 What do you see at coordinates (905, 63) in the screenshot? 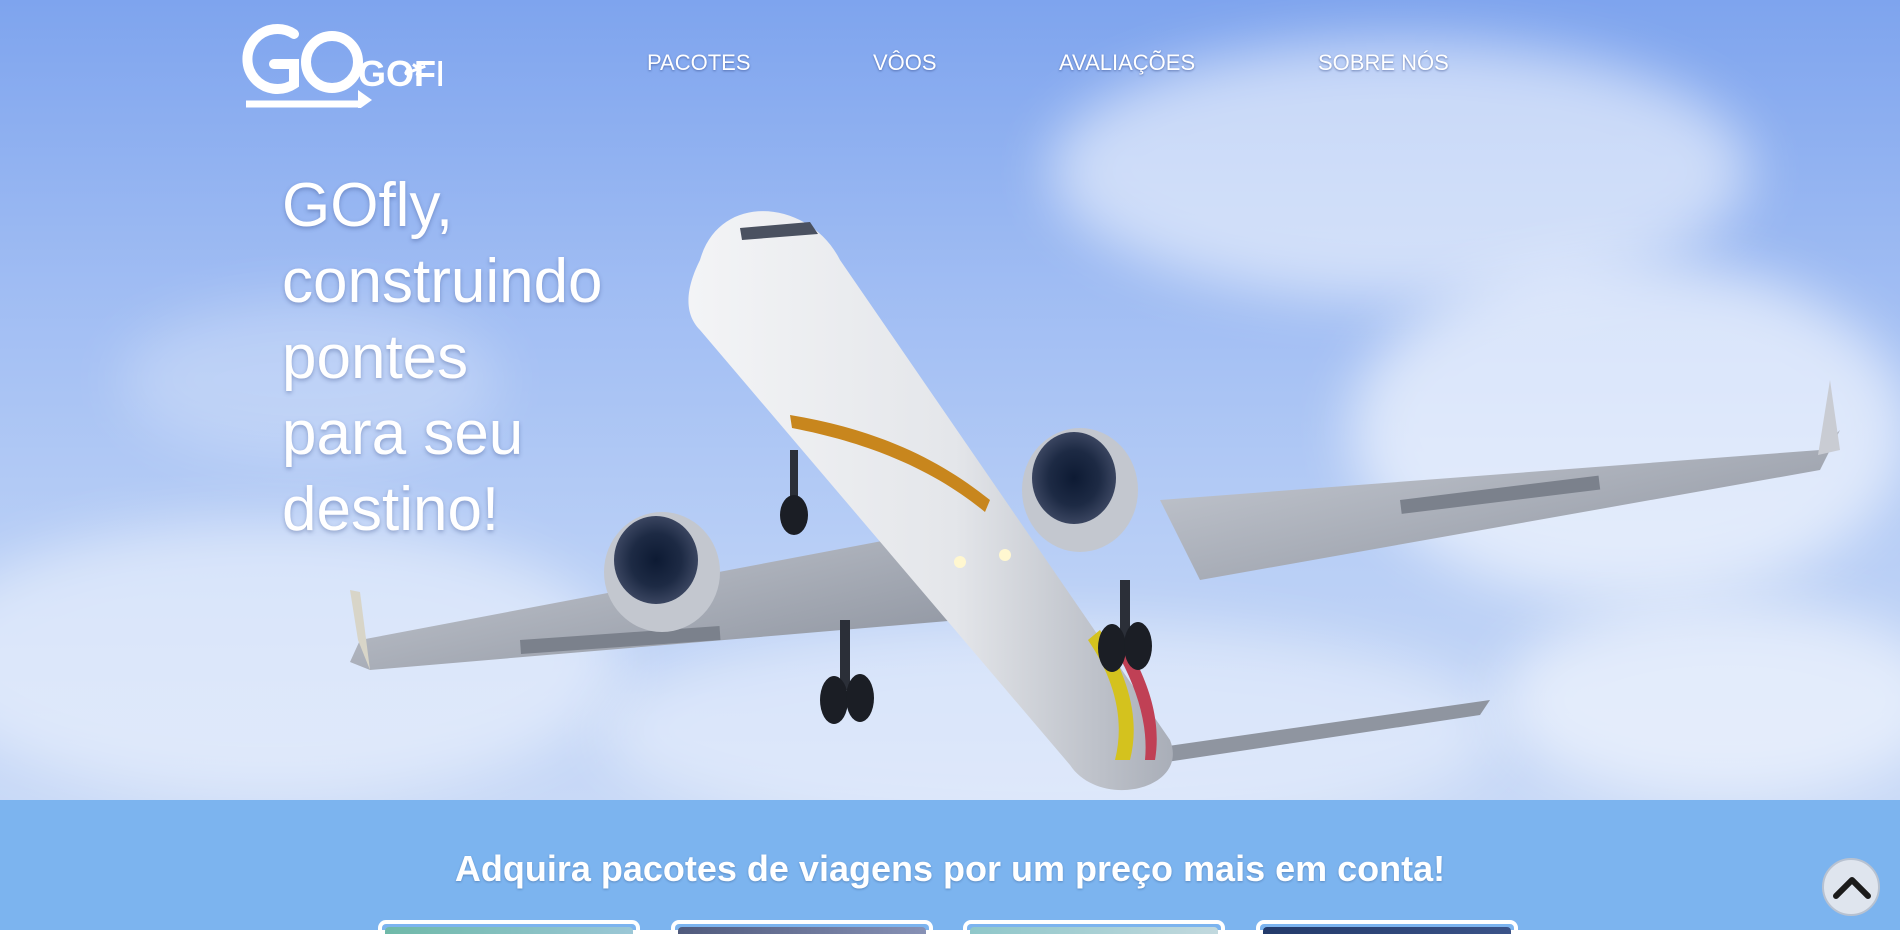
I see `nav-item-voos: VÔOS` at bounding box center [905, 63].